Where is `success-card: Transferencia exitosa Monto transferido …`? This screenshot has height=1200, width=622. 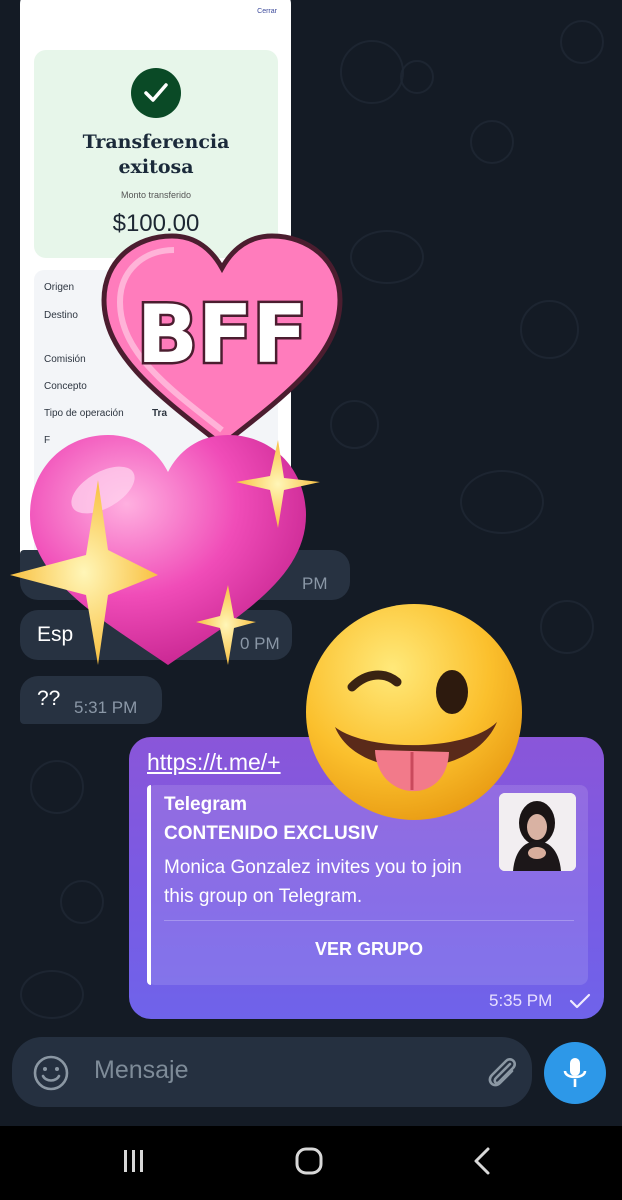 success-card: Transferencia exitosa Monto transferido … is located at coordinates (156, 154).